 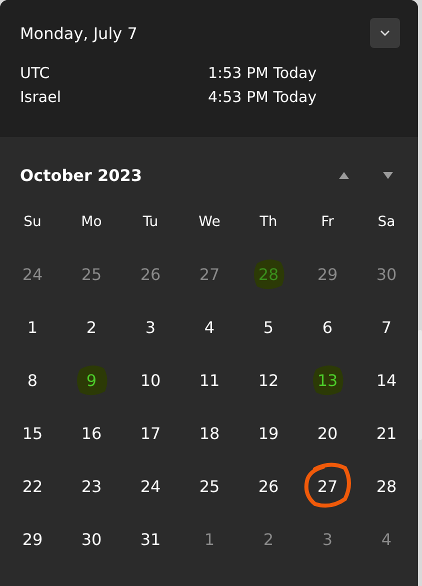 What do you see at coordinates (35, 73) in the screenshot?
I see `time-zone-name: UTC` at bounding box center [35, 73].